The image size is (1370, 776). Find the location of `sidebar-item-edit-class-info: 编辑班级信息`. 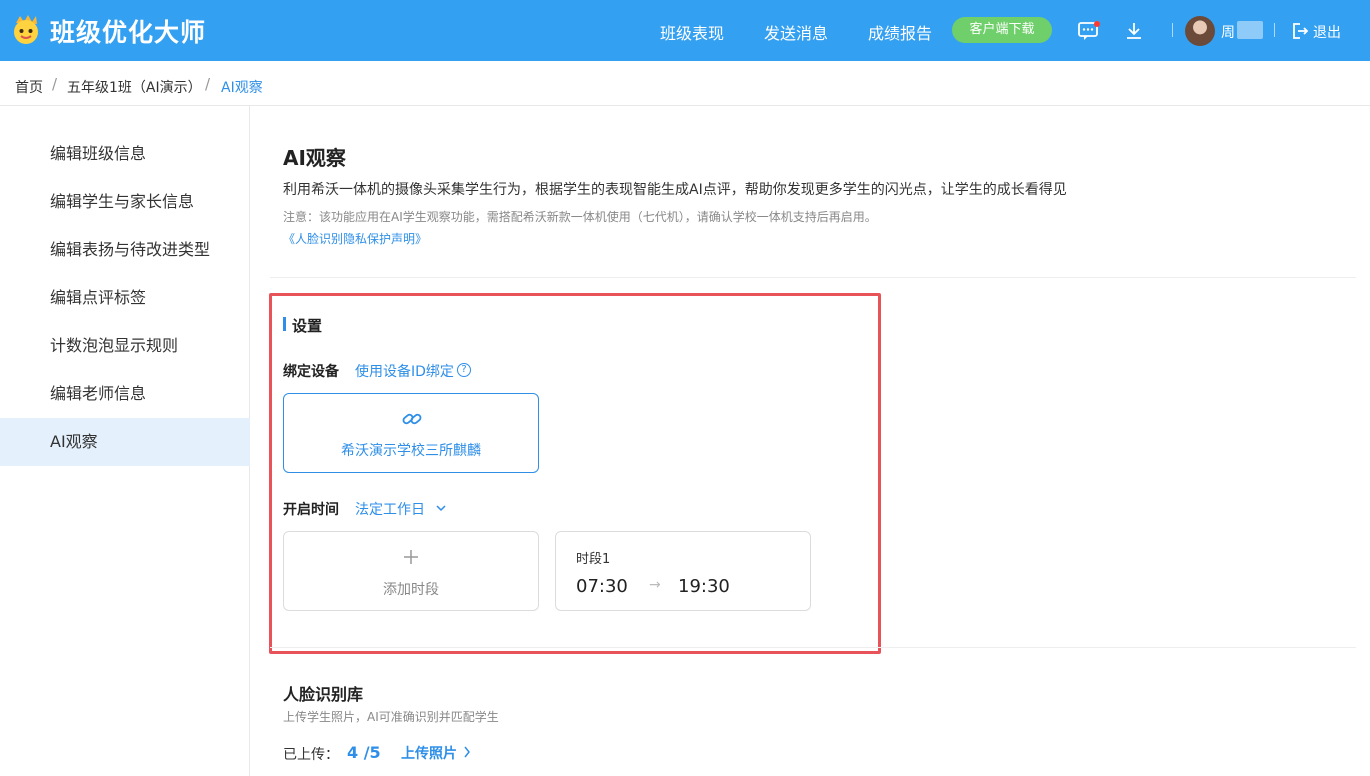

sidebar-item-edit-class-info: 编辑班级信息 is located at coordinates (125, 154).